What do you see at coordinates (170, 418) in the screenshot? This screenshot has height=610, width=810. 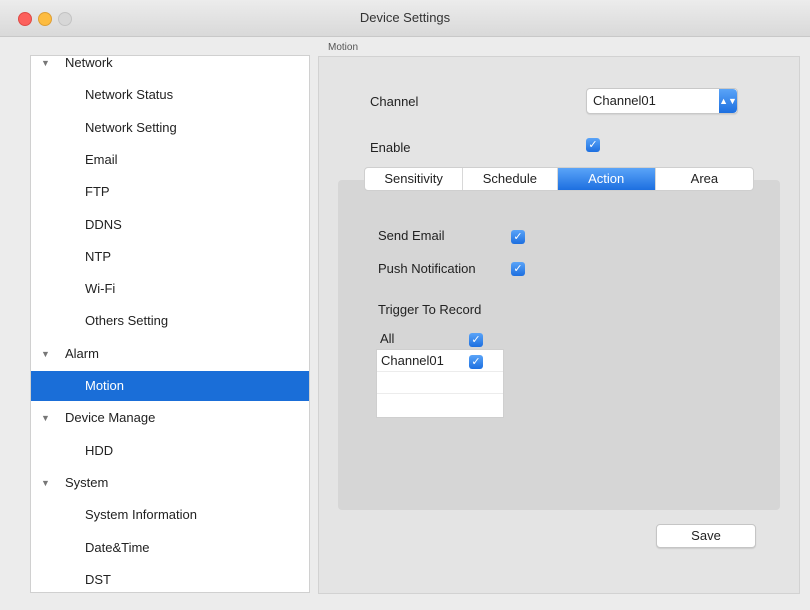 I see `sidebar-item-device-manage: ▼ Device Manage` at bounding box center [170, 418].